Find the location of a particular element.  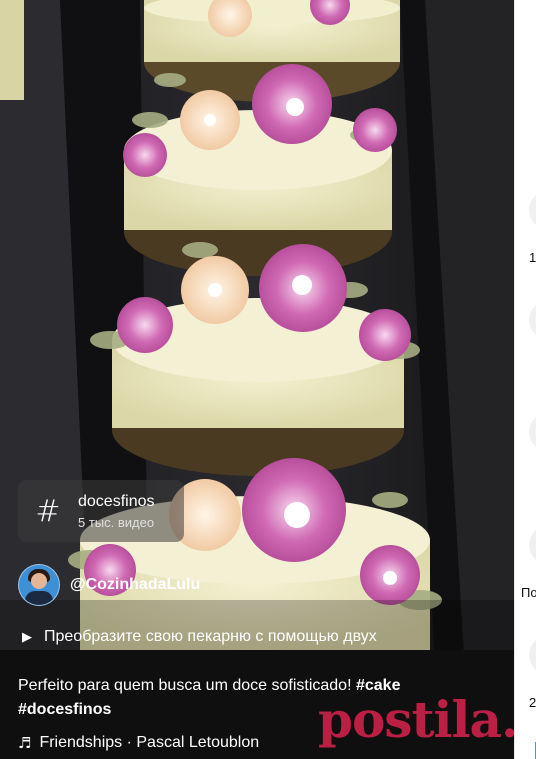

right-action-panel: 1 По 2 is located at coordinates (525, 379).